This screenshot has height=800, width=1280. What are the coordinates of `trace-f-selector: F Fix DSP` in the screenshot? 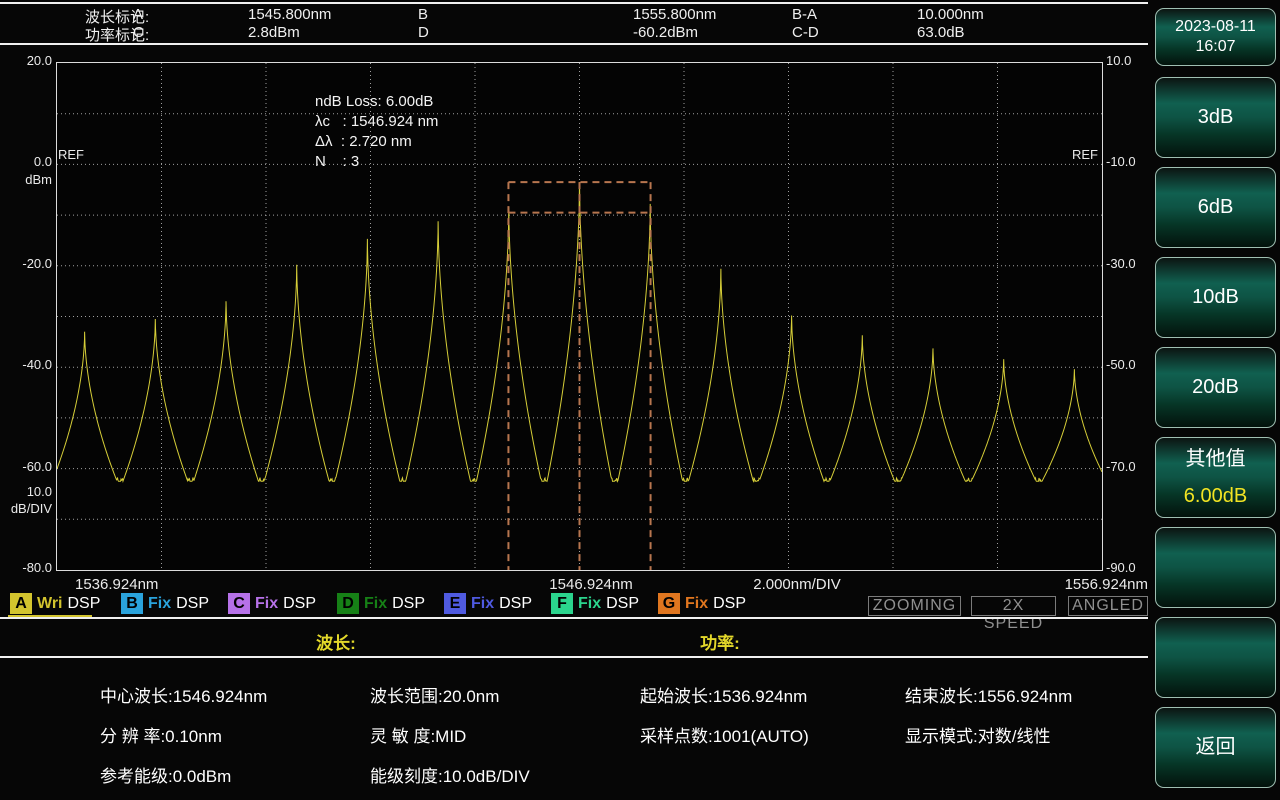 It's located at (595, 603).